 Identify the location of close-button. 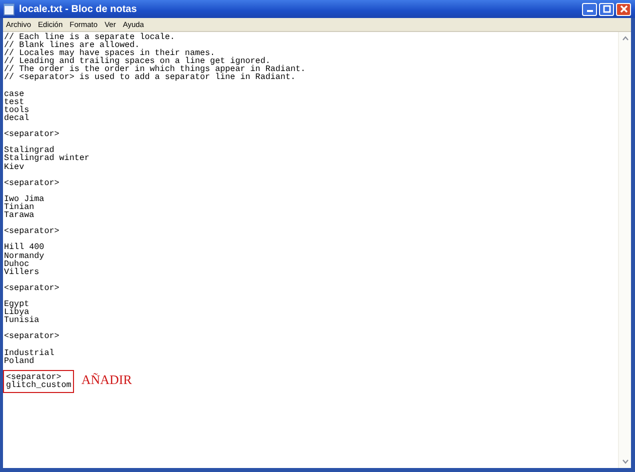
(623, 9).